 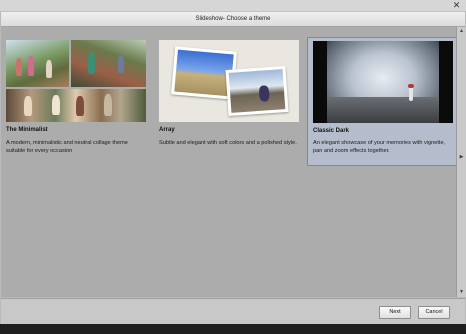 What do you see at coordinates (461, 31) in the screenshot?
I see `scroll-up-icon: ▲` at bounding box center [461, 31].